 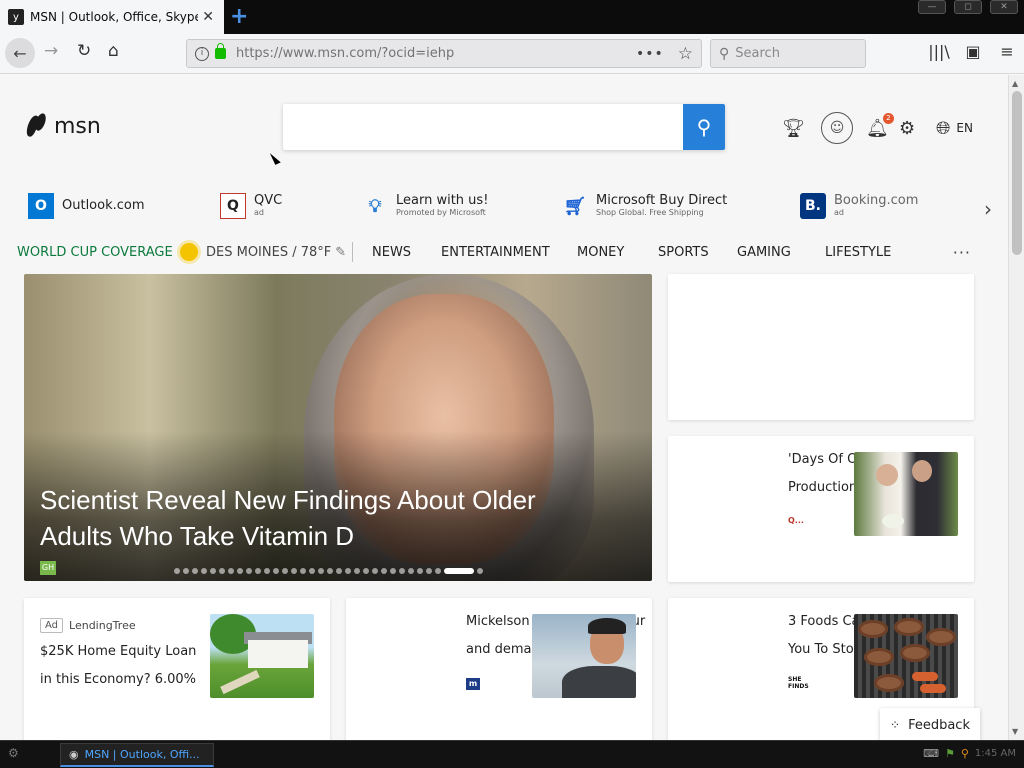 I want to click on advertiser-name: LendingTree, so click(x=102, y=625).